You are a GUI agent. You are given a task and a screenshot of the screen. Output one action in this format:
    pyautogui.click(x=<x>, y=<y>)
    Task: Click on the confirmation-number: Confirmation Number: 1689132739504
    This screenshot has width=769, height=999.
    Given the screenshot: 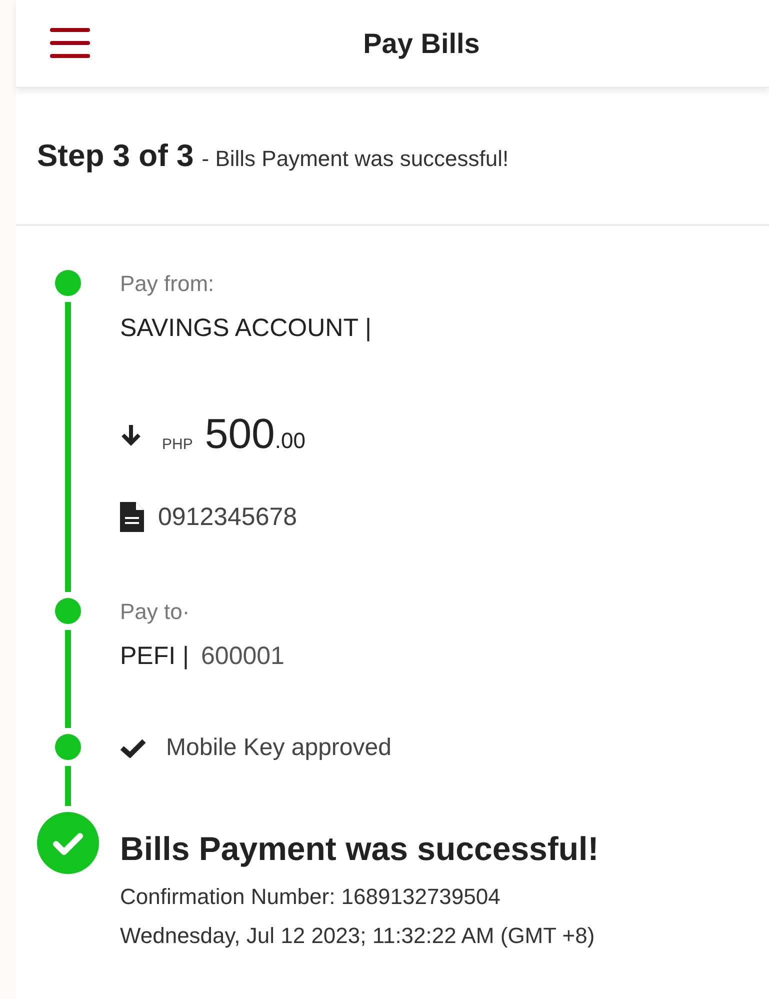 What is the action you would take?
    pyautogui.click(x=310, y=896)
    